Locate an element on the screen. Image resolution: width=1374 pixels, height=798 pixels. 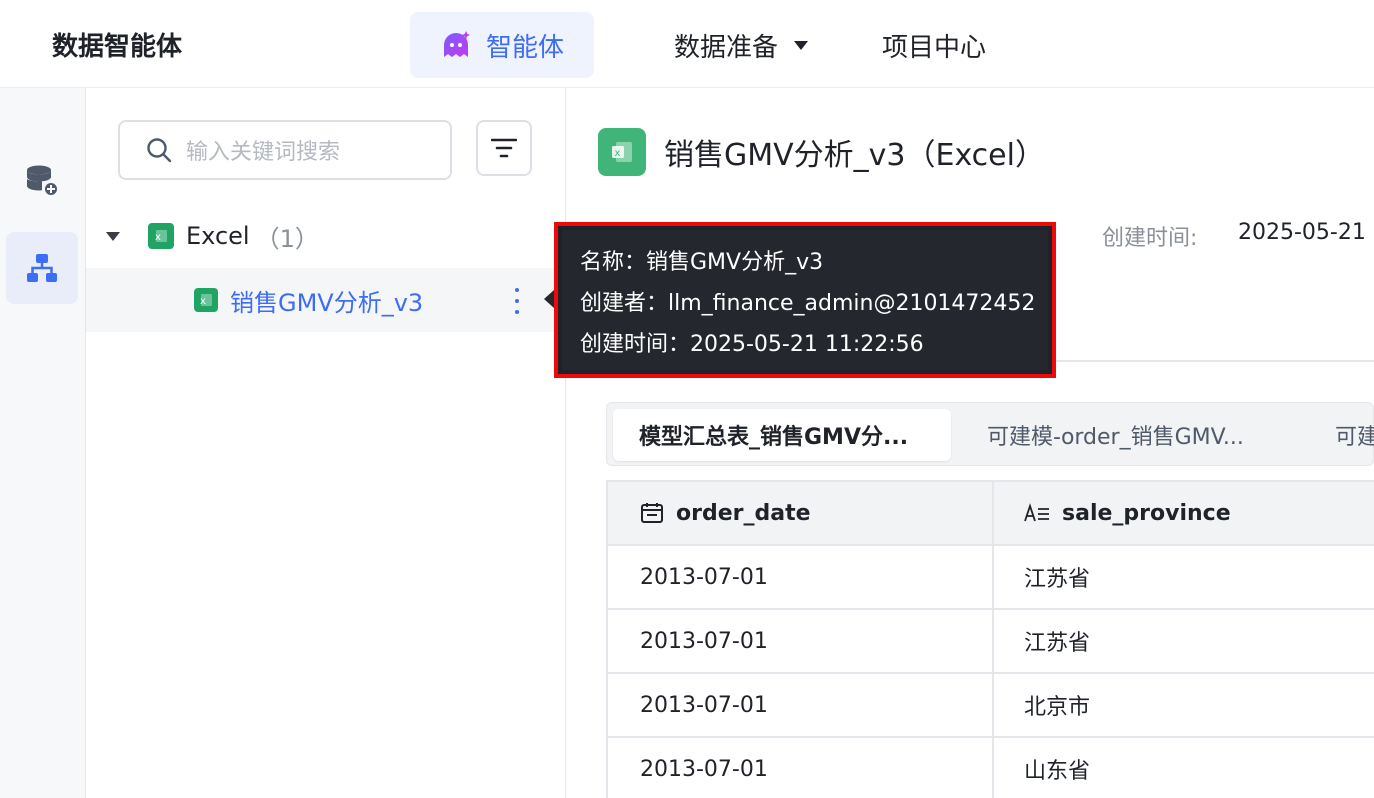
nav-data-prep-menu: 数据准备 is located at coordinates (741, 45).